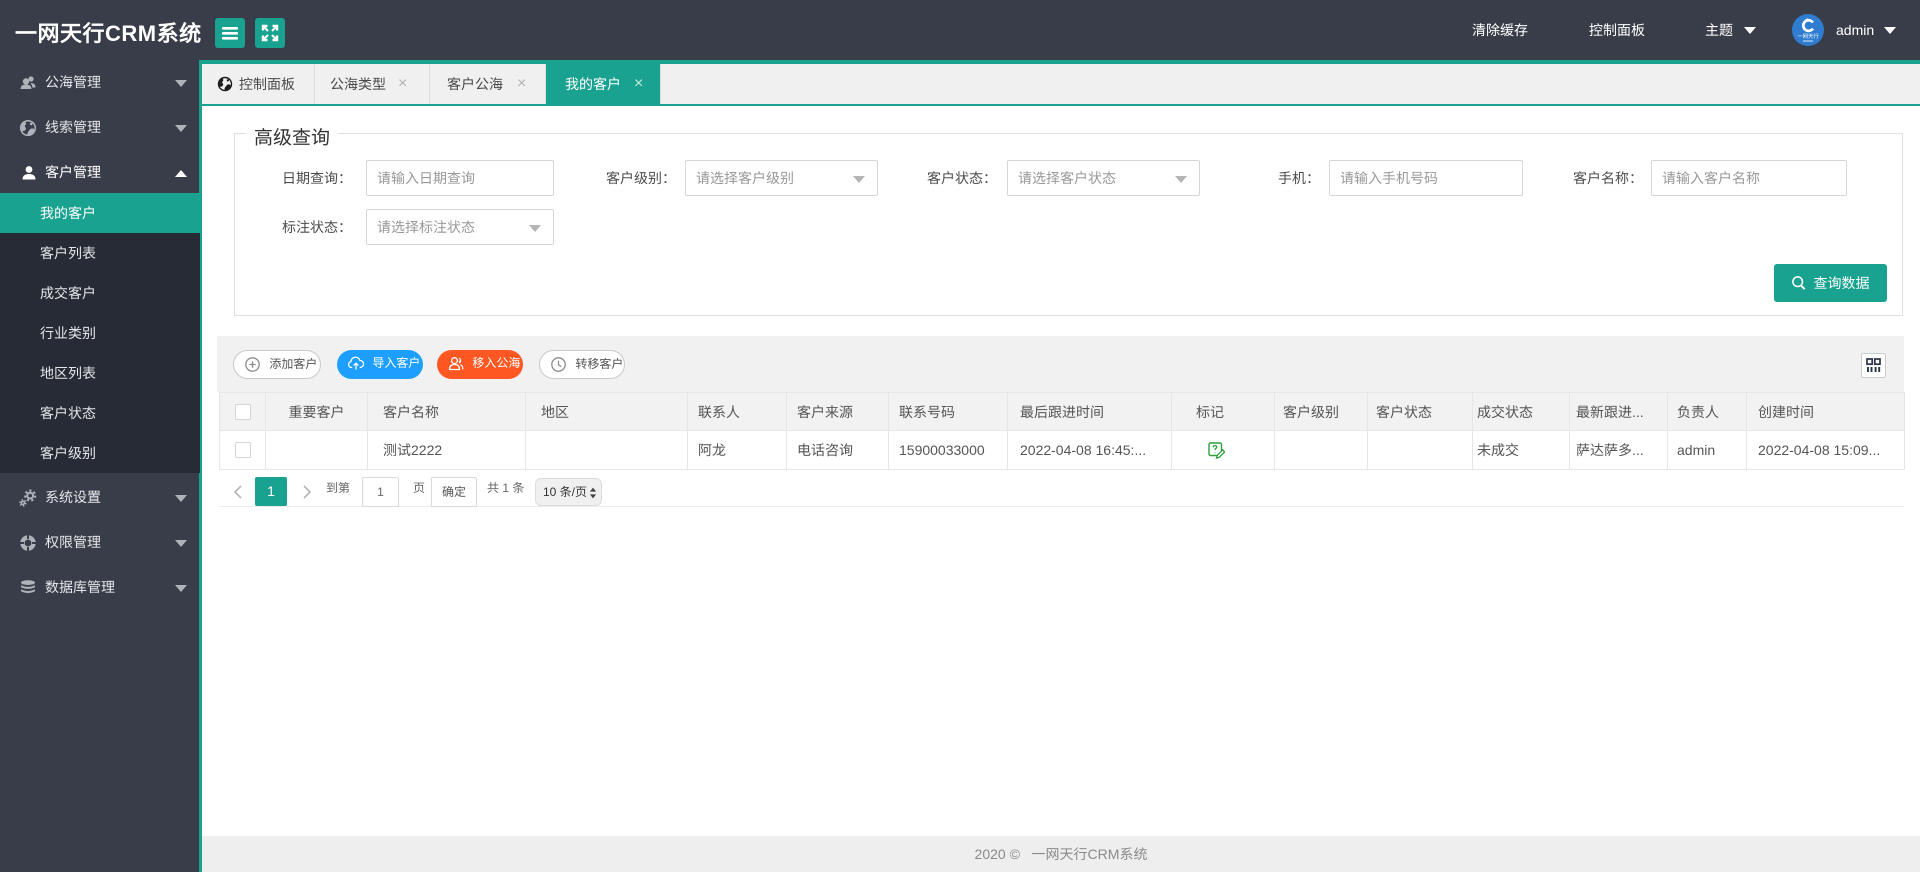 The image size is (1920, 872). I want to click on svg-text: 一网天行, so click(1808, 36).